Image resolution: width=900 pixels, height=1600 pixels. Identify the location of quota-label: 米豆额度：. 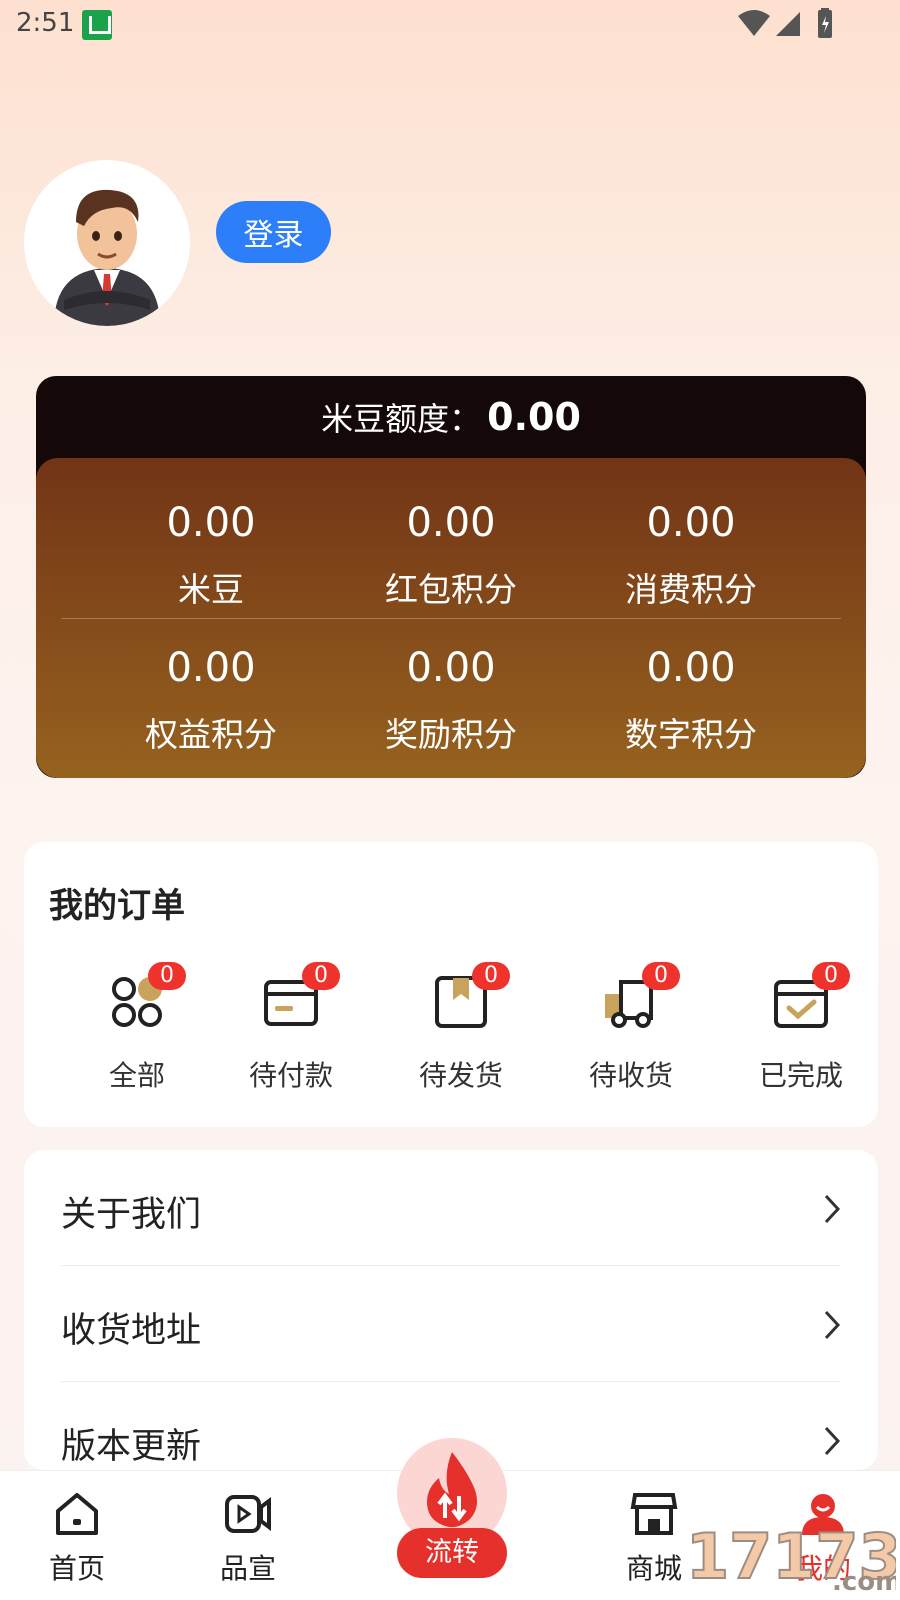
(401, 419).